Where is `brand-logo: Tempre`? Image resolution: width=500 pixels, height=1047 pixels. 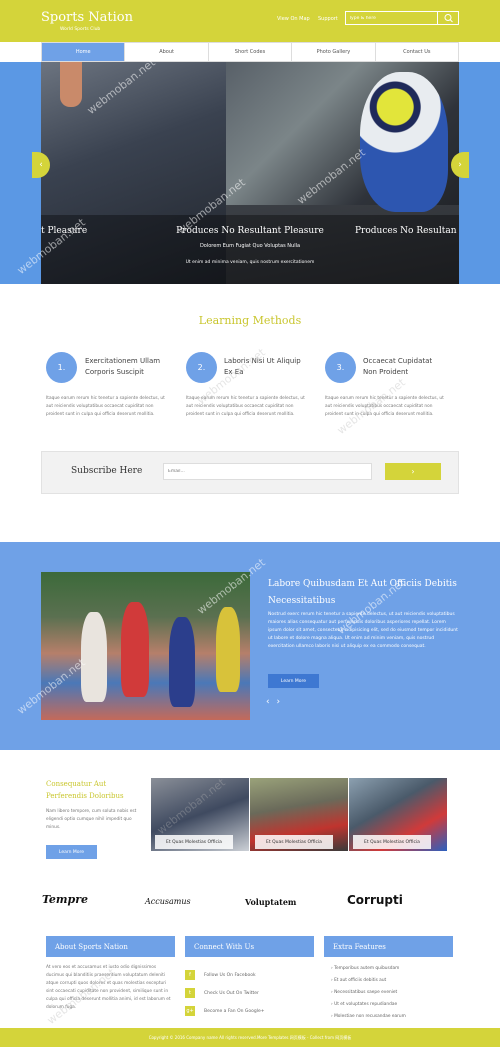 brand-logo: Tempre is located at coordinates (65, 899).